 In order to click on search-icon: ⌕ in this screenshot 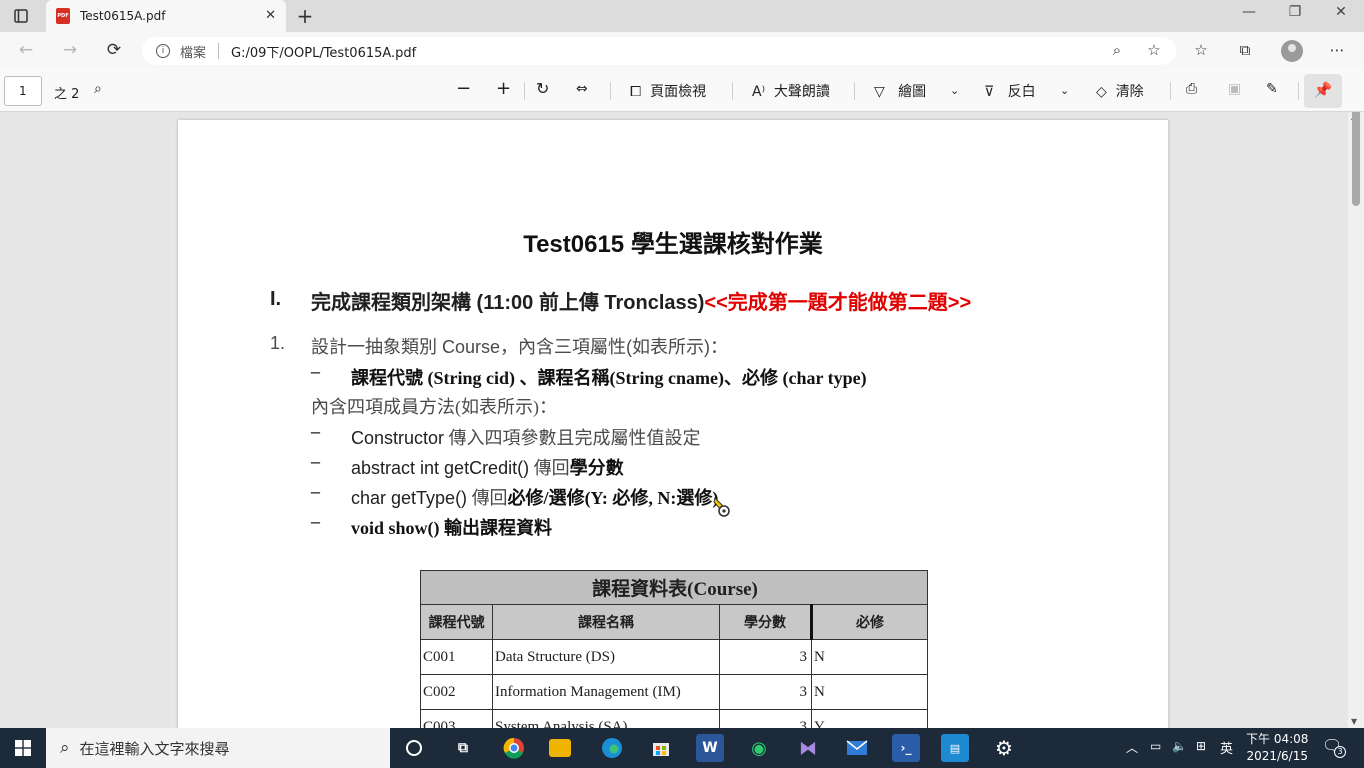, I will do `click(65, 748)`.